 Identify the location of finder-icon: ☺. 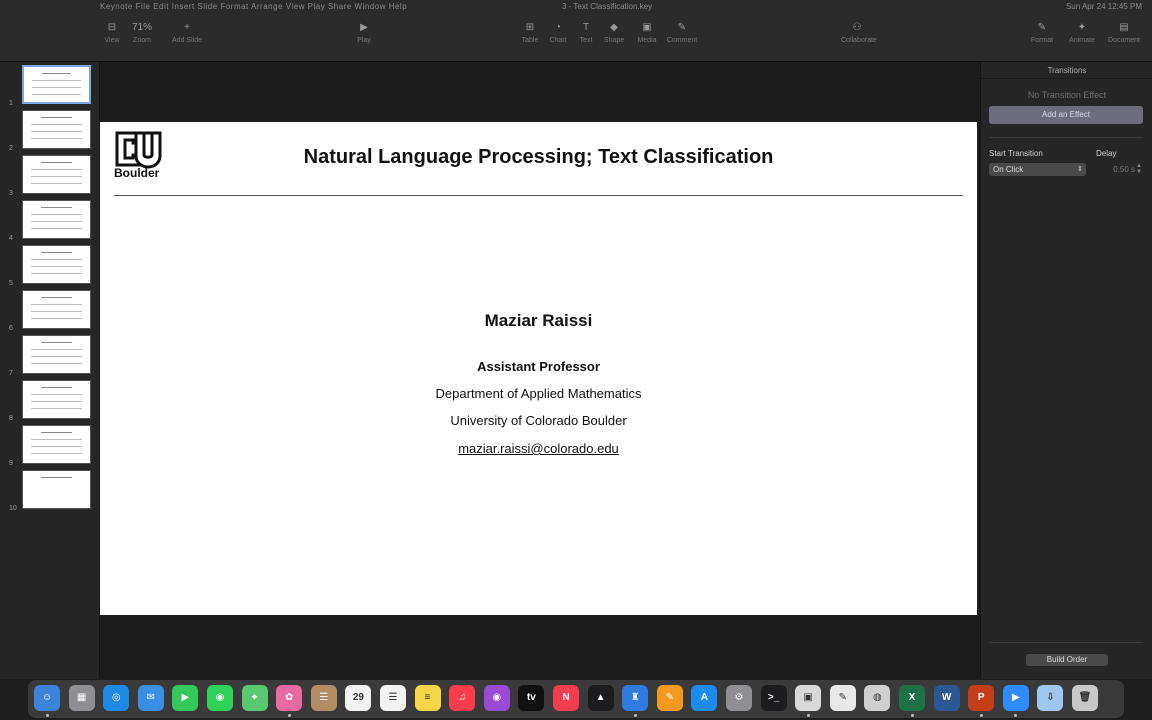
(47, 698).